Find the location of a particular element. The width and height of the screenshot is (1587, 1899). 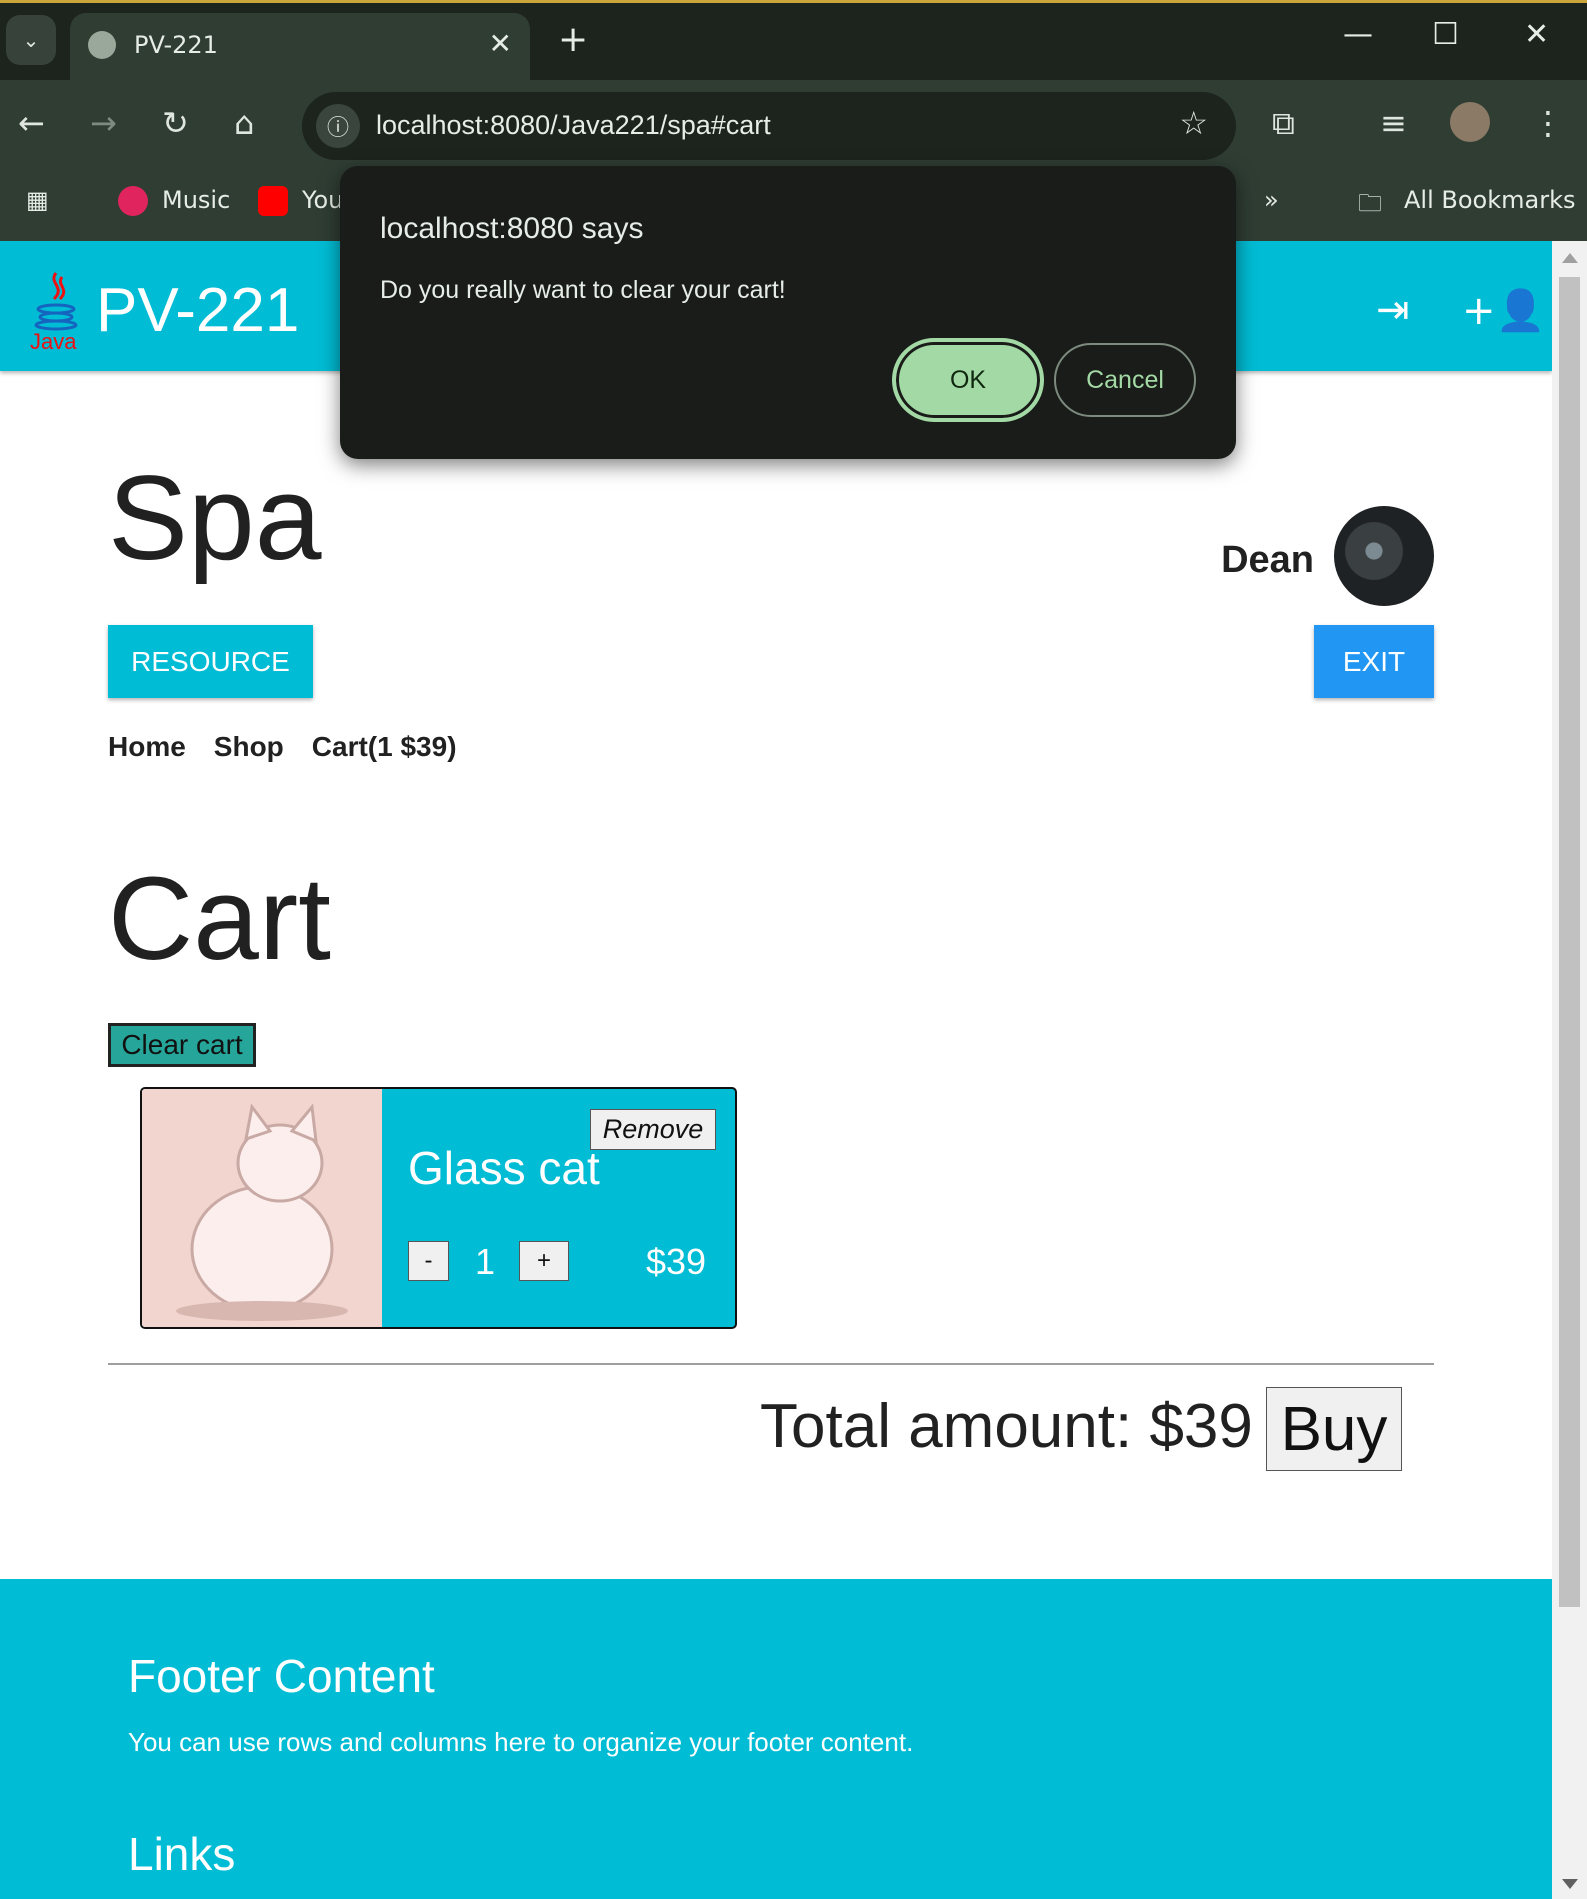

exit-button: EXIT is located at coordinates (1374, 661).